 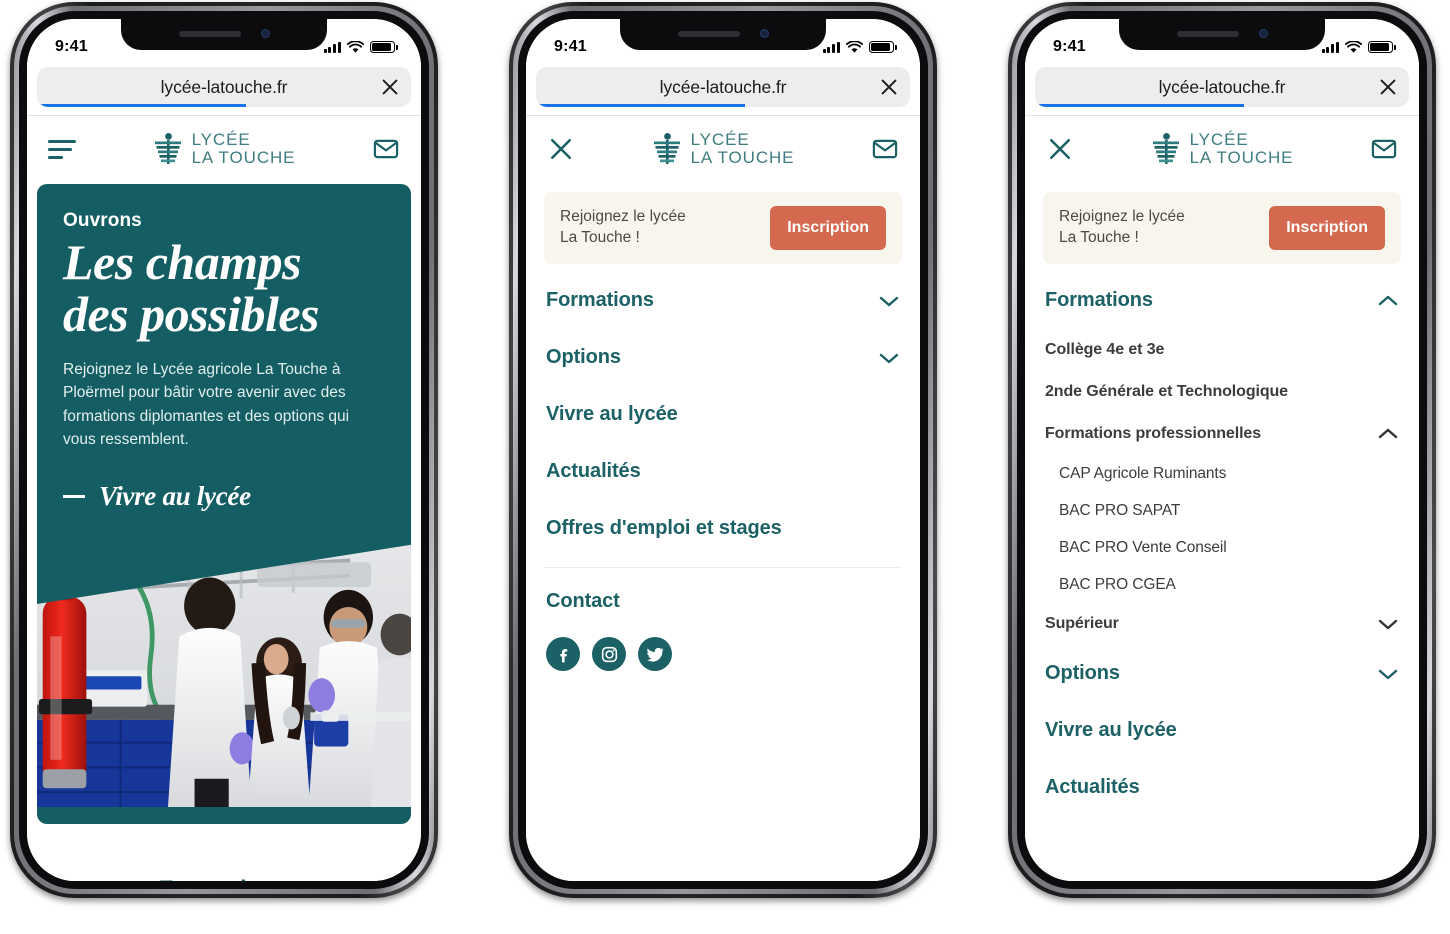 I want to click on hero-title: Les champs des possibles, so click(x=224, y=288).